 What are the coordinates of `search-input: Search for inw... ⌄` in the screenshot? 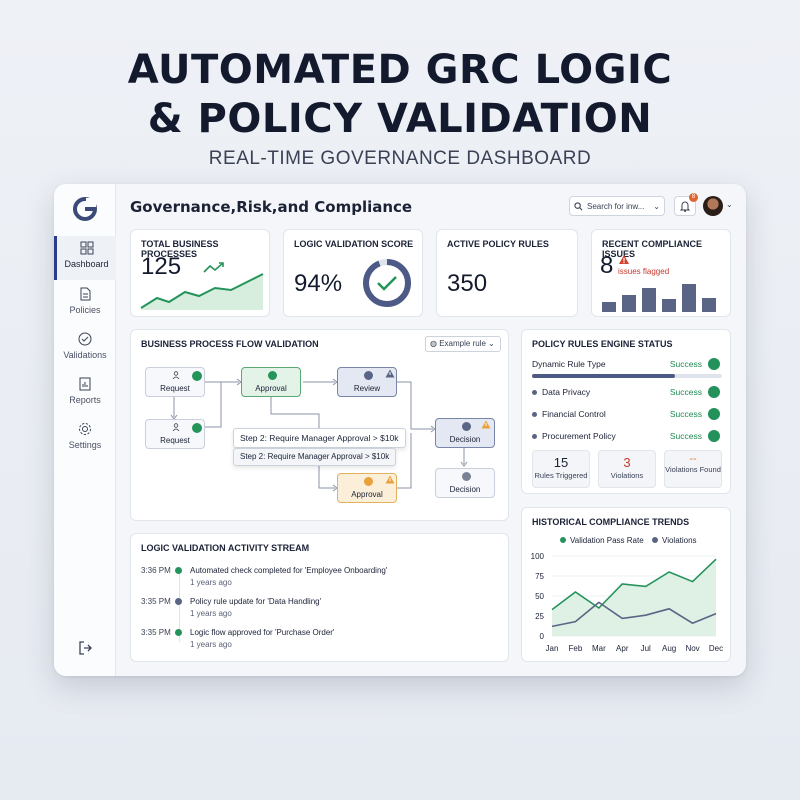 It's located at (617, 206).